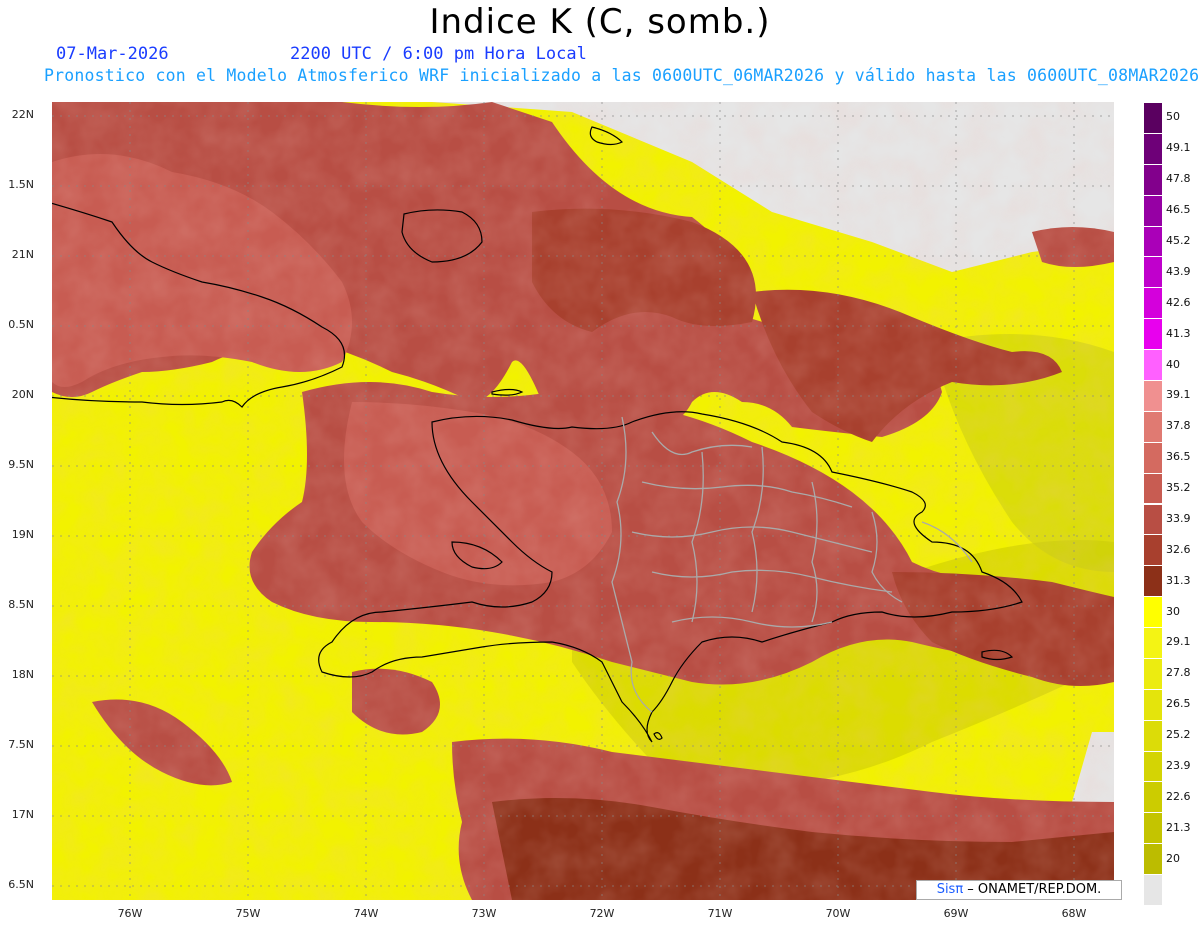 This screenshot has height=927, width=1200. I want to click on lat-label: 1.5N, so click(21, 184).